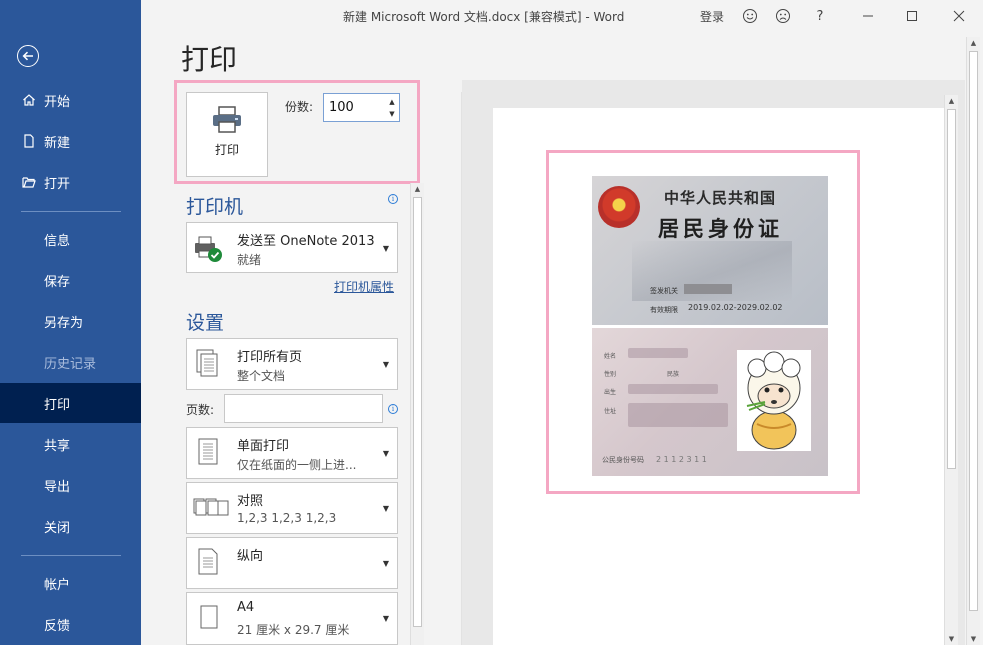 The width and height of the screenshot is (983, 645). Describe the element at coordinates (610, 374) in the screenshot. I see `sex-label: 性别` at that location.